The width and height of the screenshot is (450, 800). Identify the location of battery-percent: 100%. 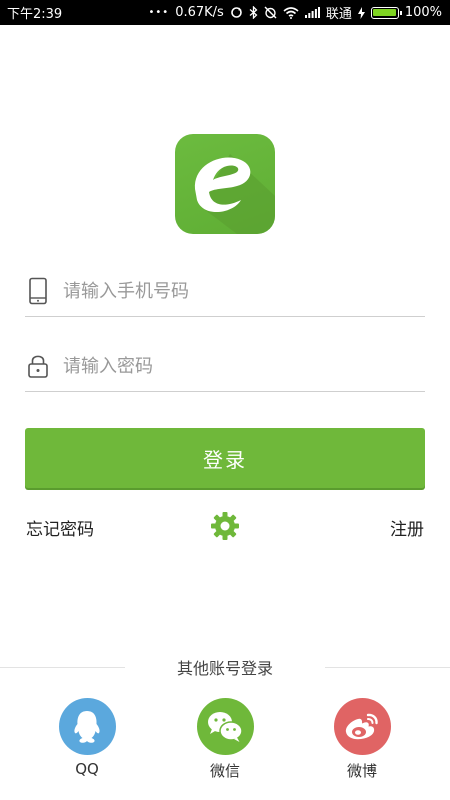
(423, 12).